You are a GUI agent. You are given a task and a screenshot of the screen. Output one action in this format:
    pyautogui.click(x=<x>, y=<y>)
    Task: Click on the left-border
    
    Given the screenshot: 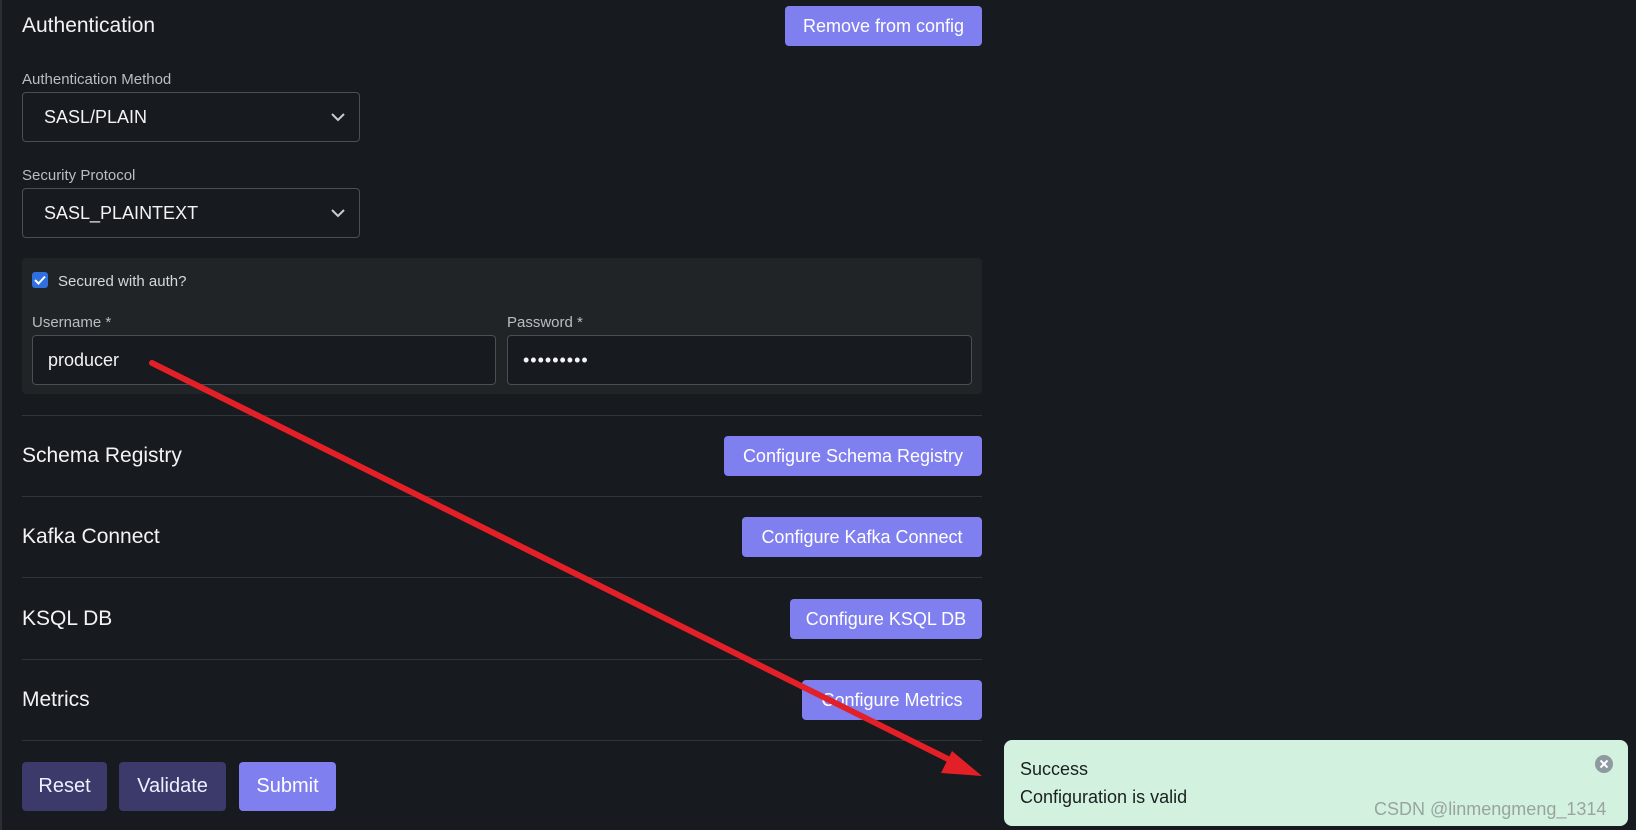 What is the action you would take?
    pyautogui.click(x=1, y=415)
    